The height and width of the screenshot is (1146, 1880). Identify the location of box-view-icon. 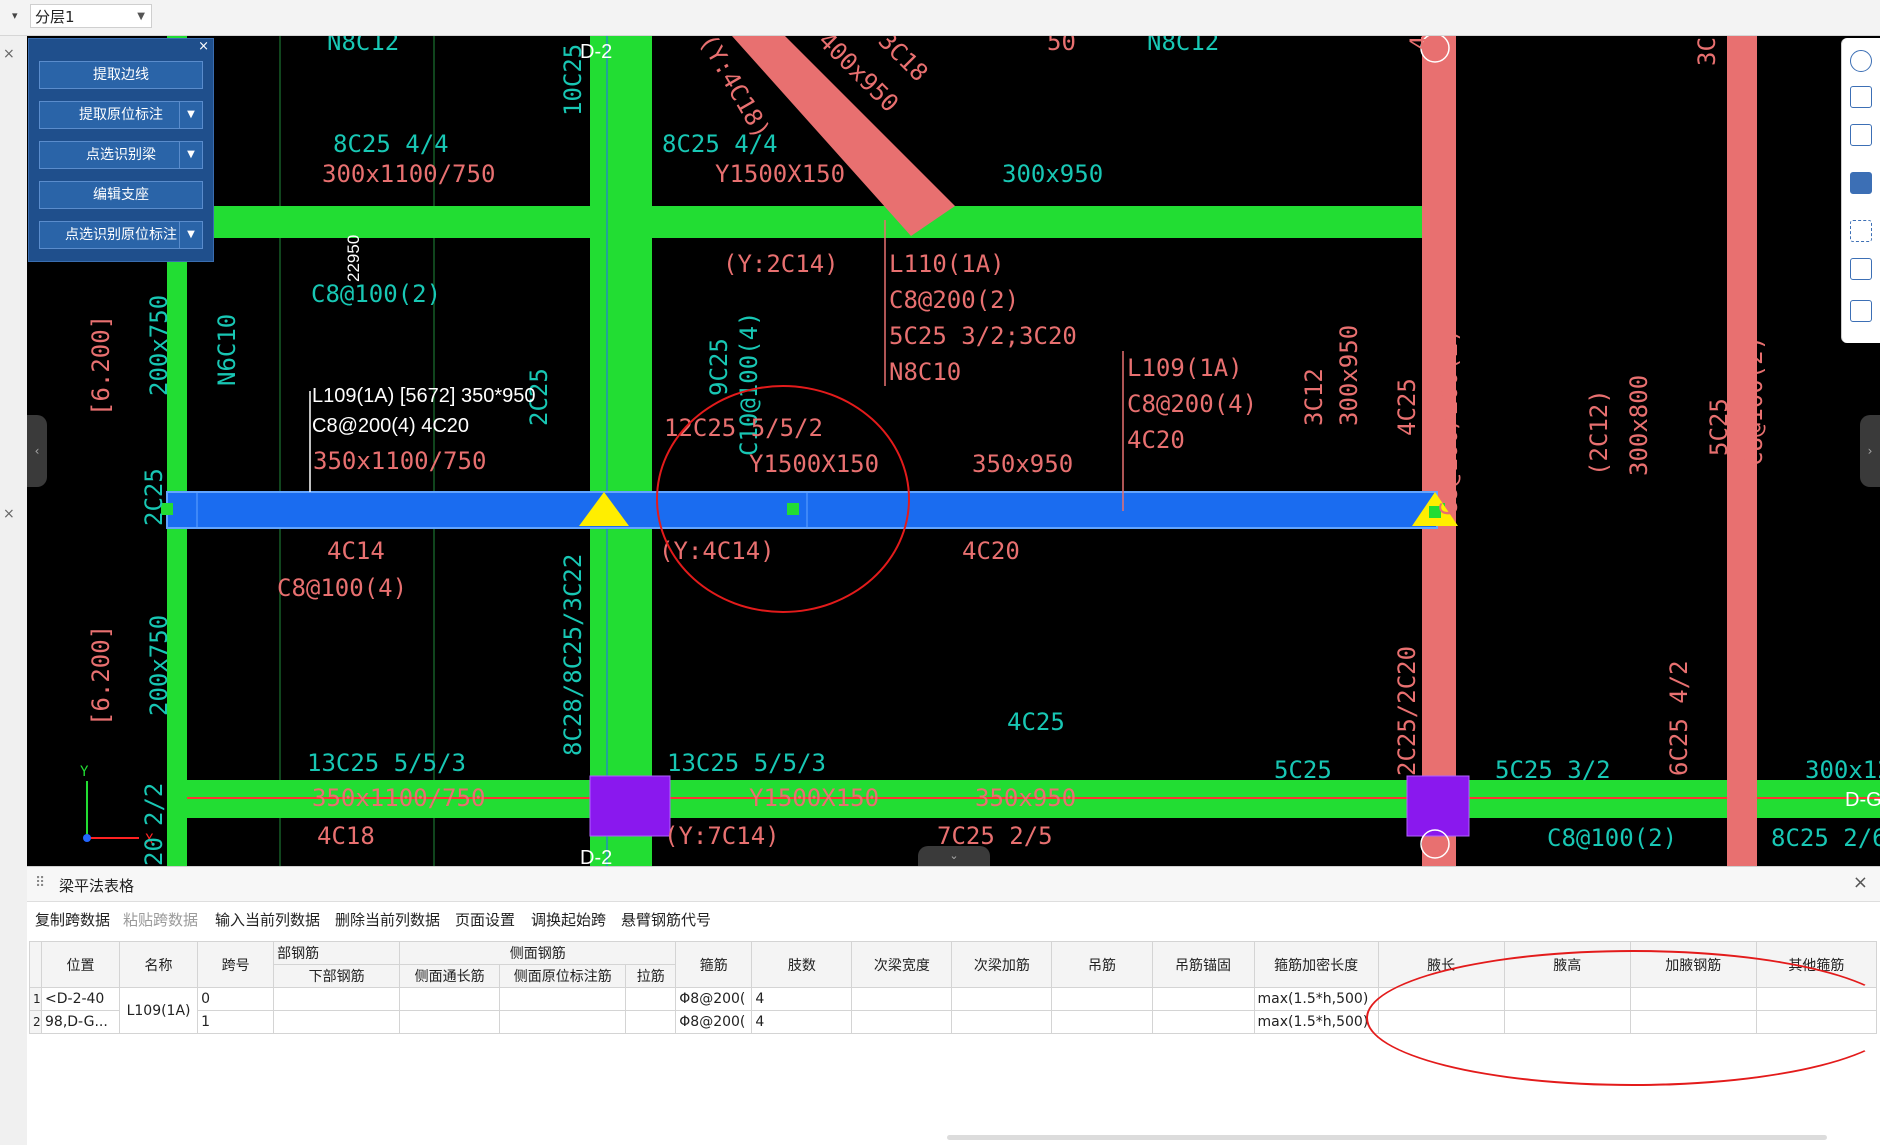
(1861, 135).